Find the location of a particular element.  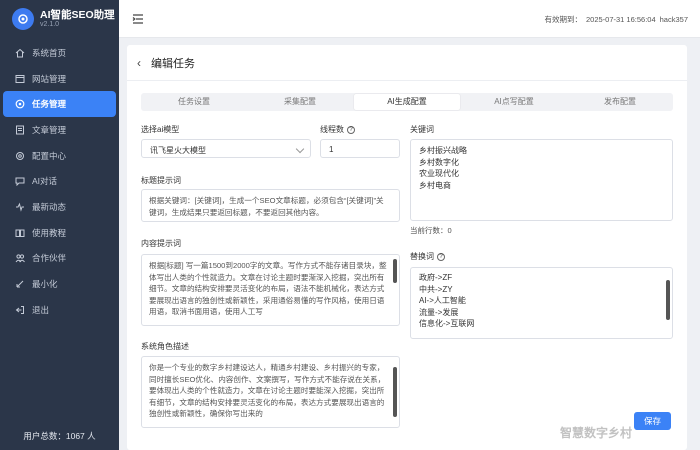

model-label: 选择ai模型 is located at coordinates (160, 129).